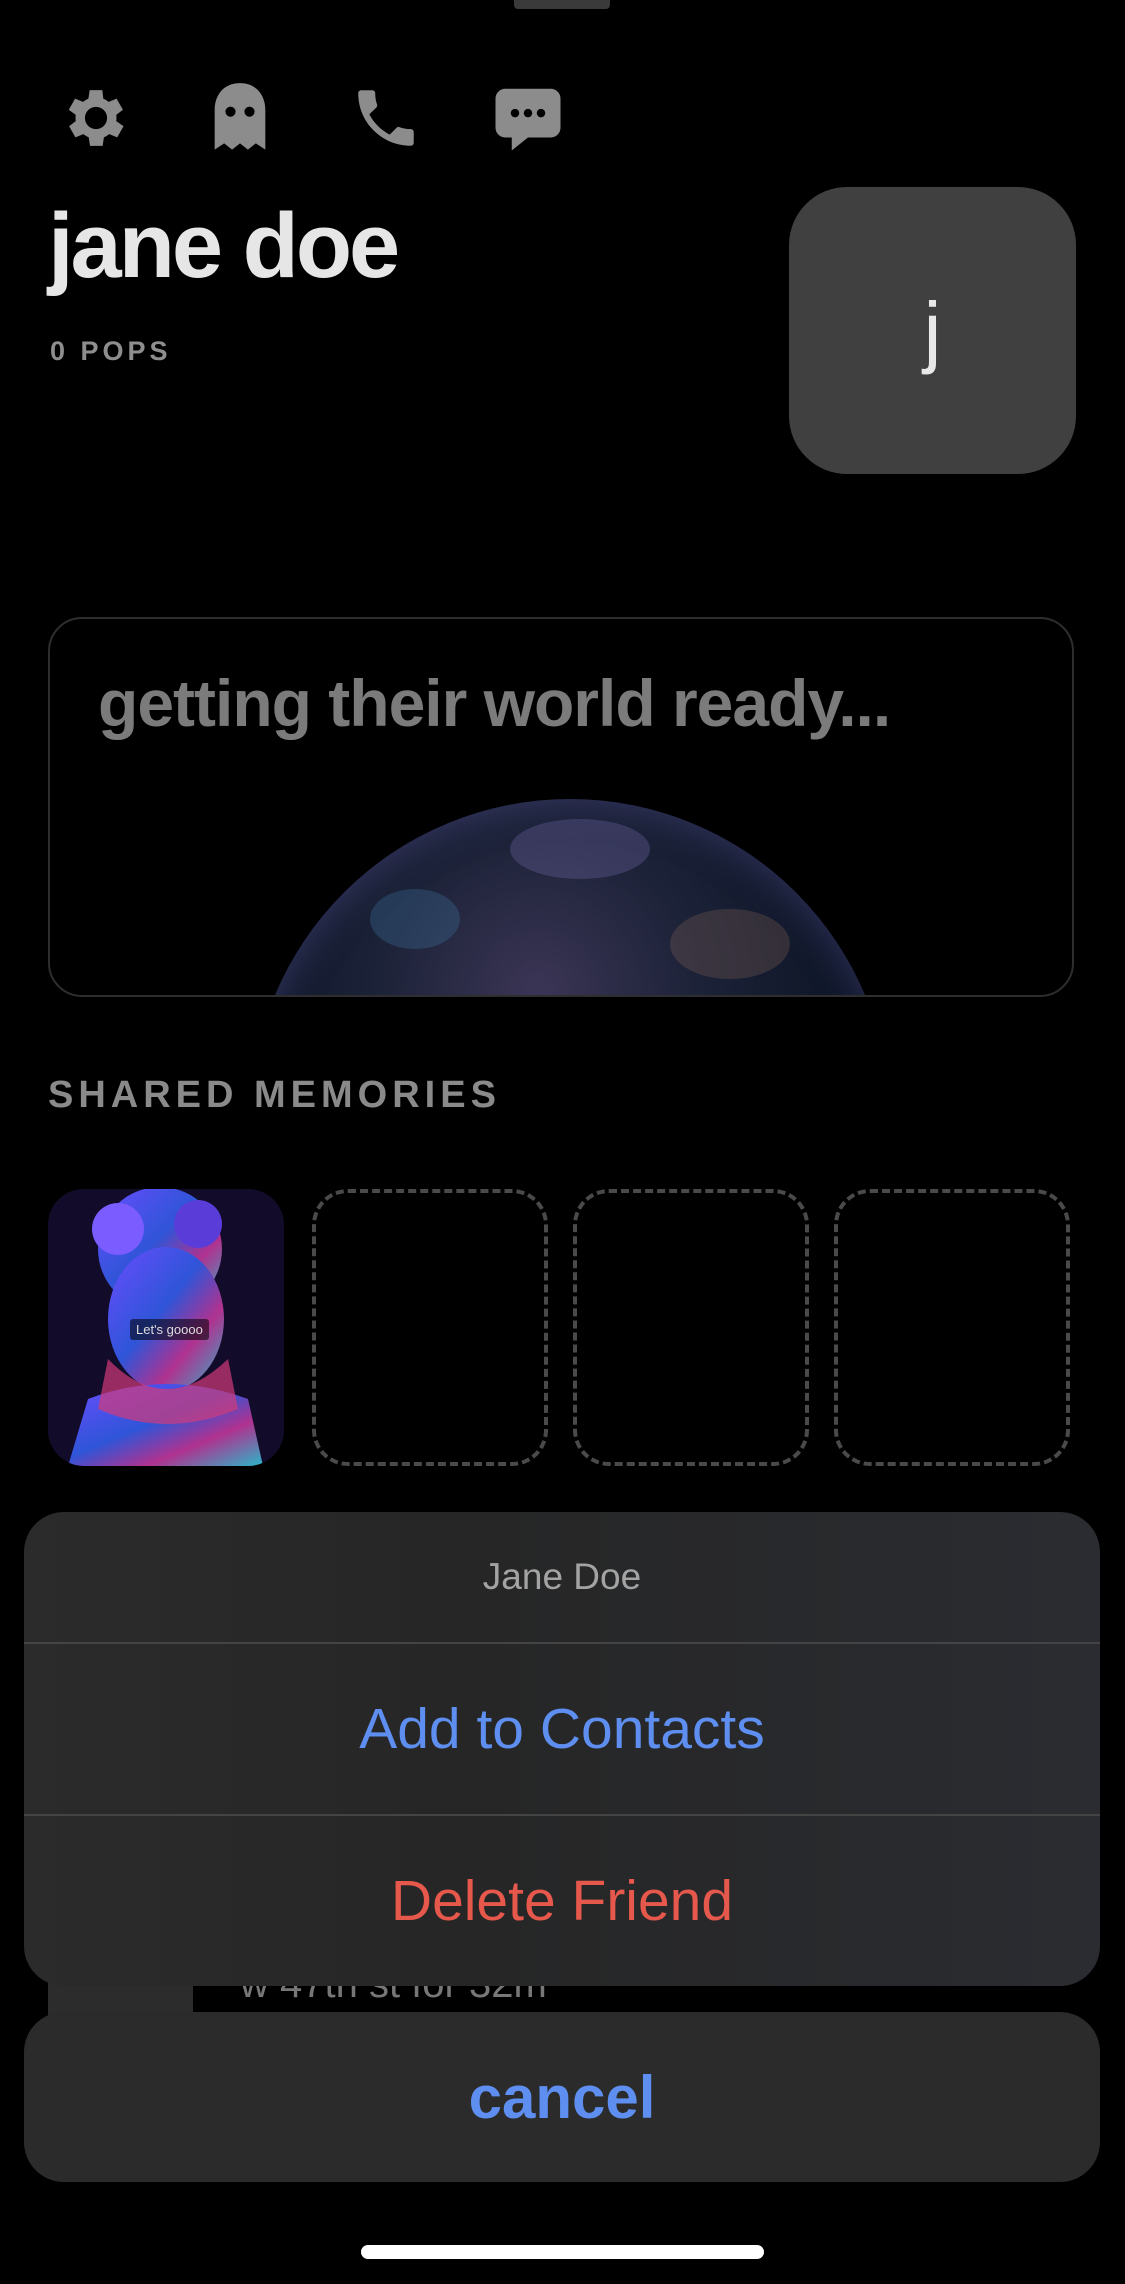  Describe the element at coordinates (169, 1329) in the screenshot. I see `memory-caption: Let's goooo` at that location.